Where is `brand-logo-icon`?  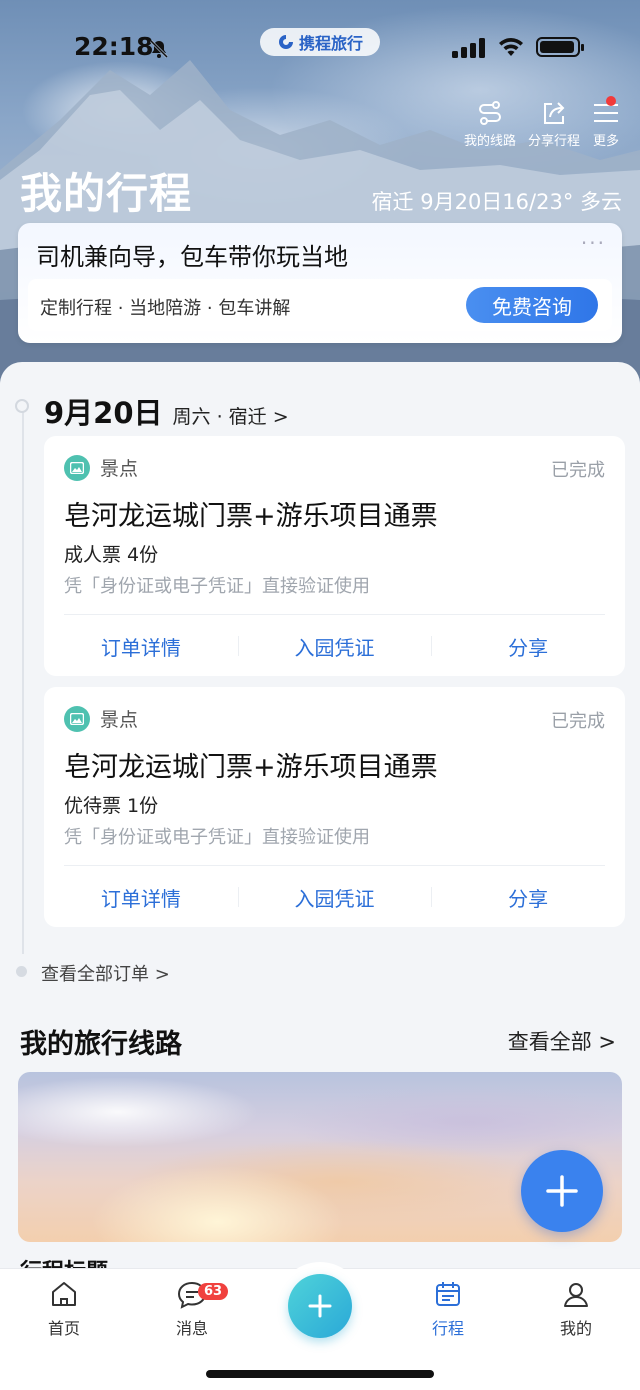 brand-logo-icon is located at coordinates (285, 42).